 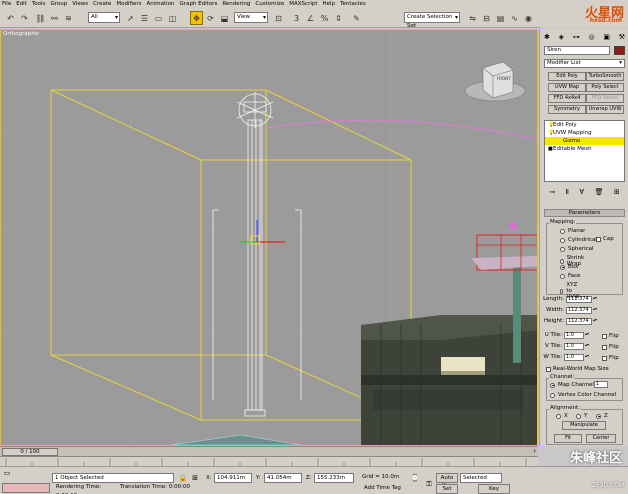 I want to click on align-y-radio: Y, so click(x=581, y=416).